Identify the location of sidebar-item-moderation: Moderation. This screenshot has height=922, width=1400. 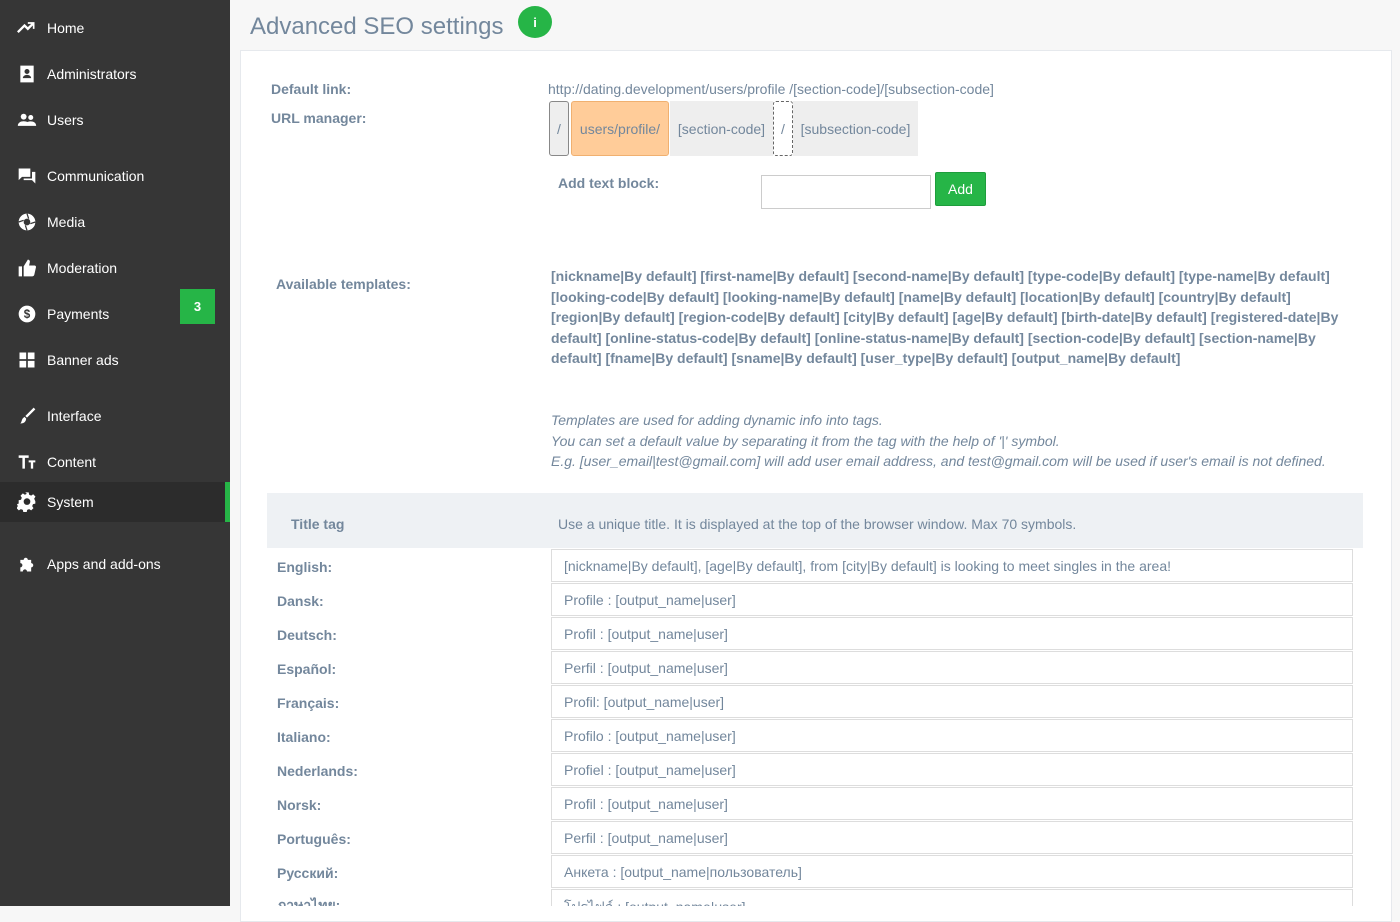
(115, 268).